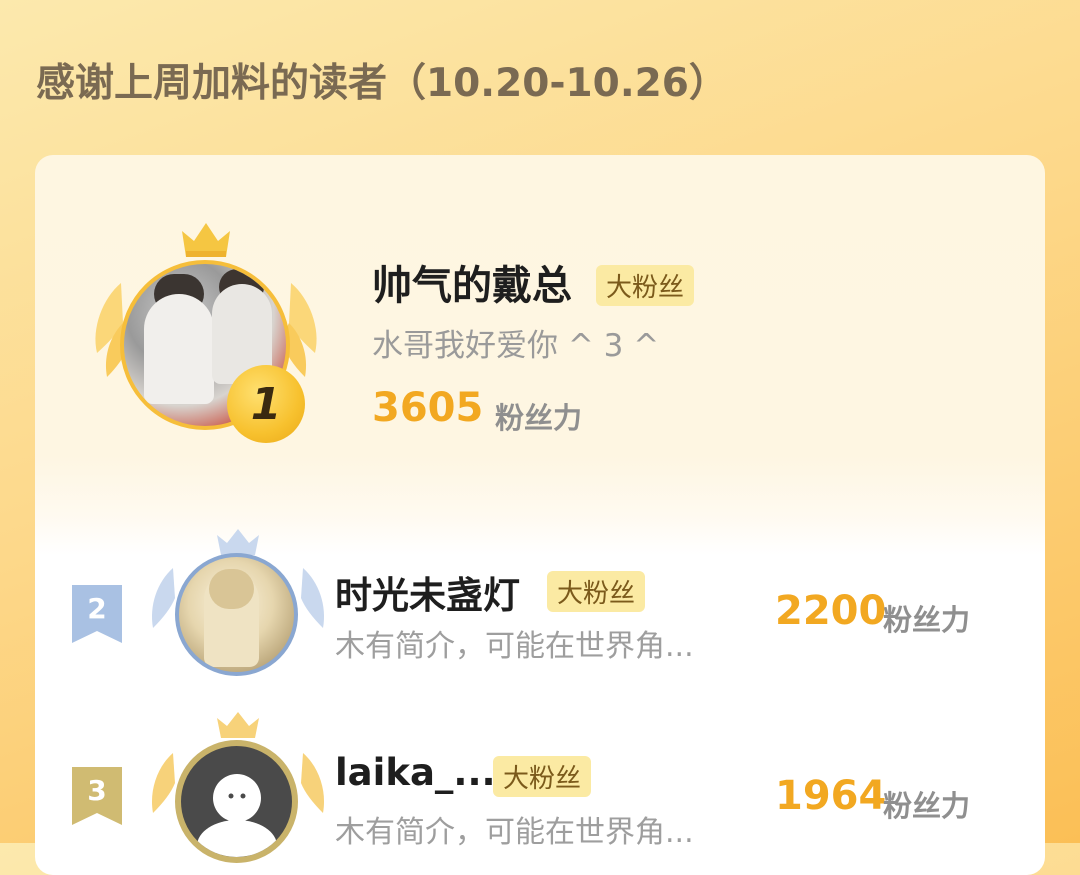  I want to click on rank-flag-icon: 2, so click(97, 614).